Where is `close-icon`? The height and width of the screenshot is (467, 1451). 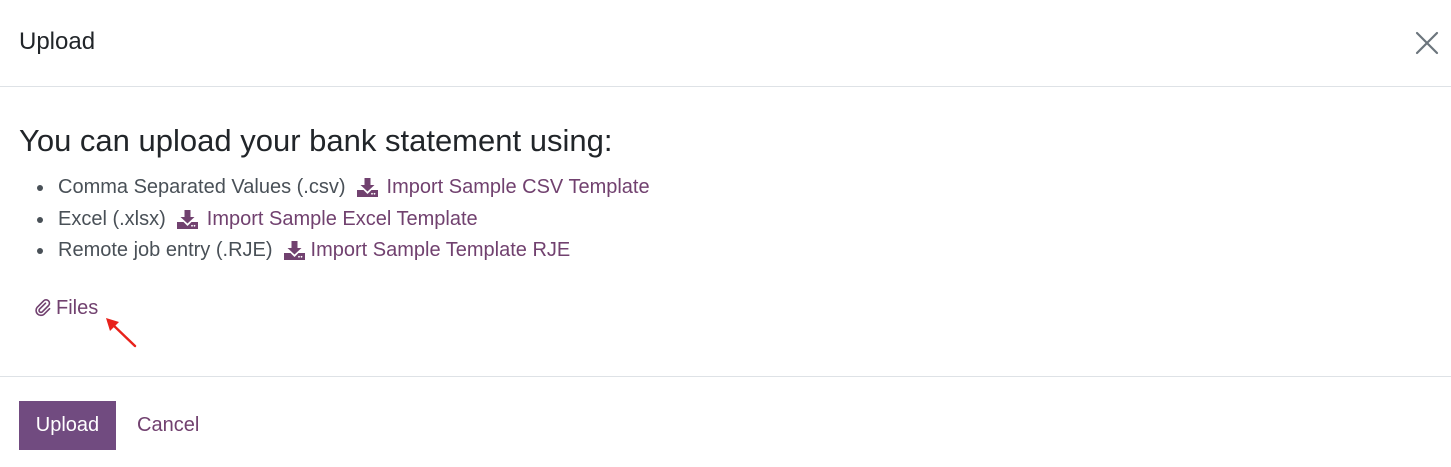 close-icon is located at coordinates (1427, 43).